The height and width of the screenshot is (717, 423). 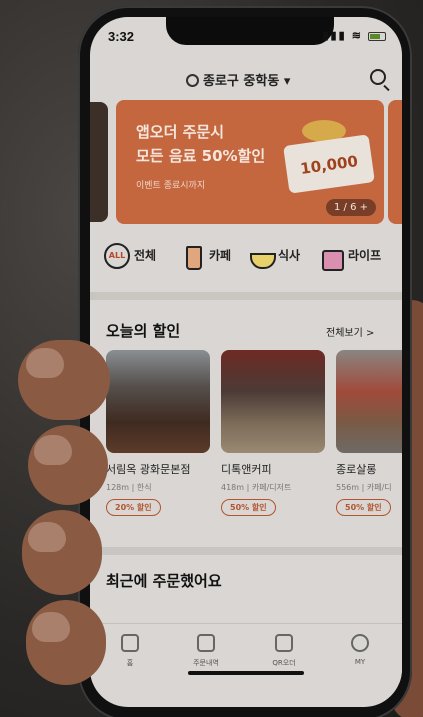 What do you see at coordinates (200, 144) in the screenshot?
I see `banner-headline: 앱오더 주문시 모든 음료 50%할인` at bounding box center [200, 144].